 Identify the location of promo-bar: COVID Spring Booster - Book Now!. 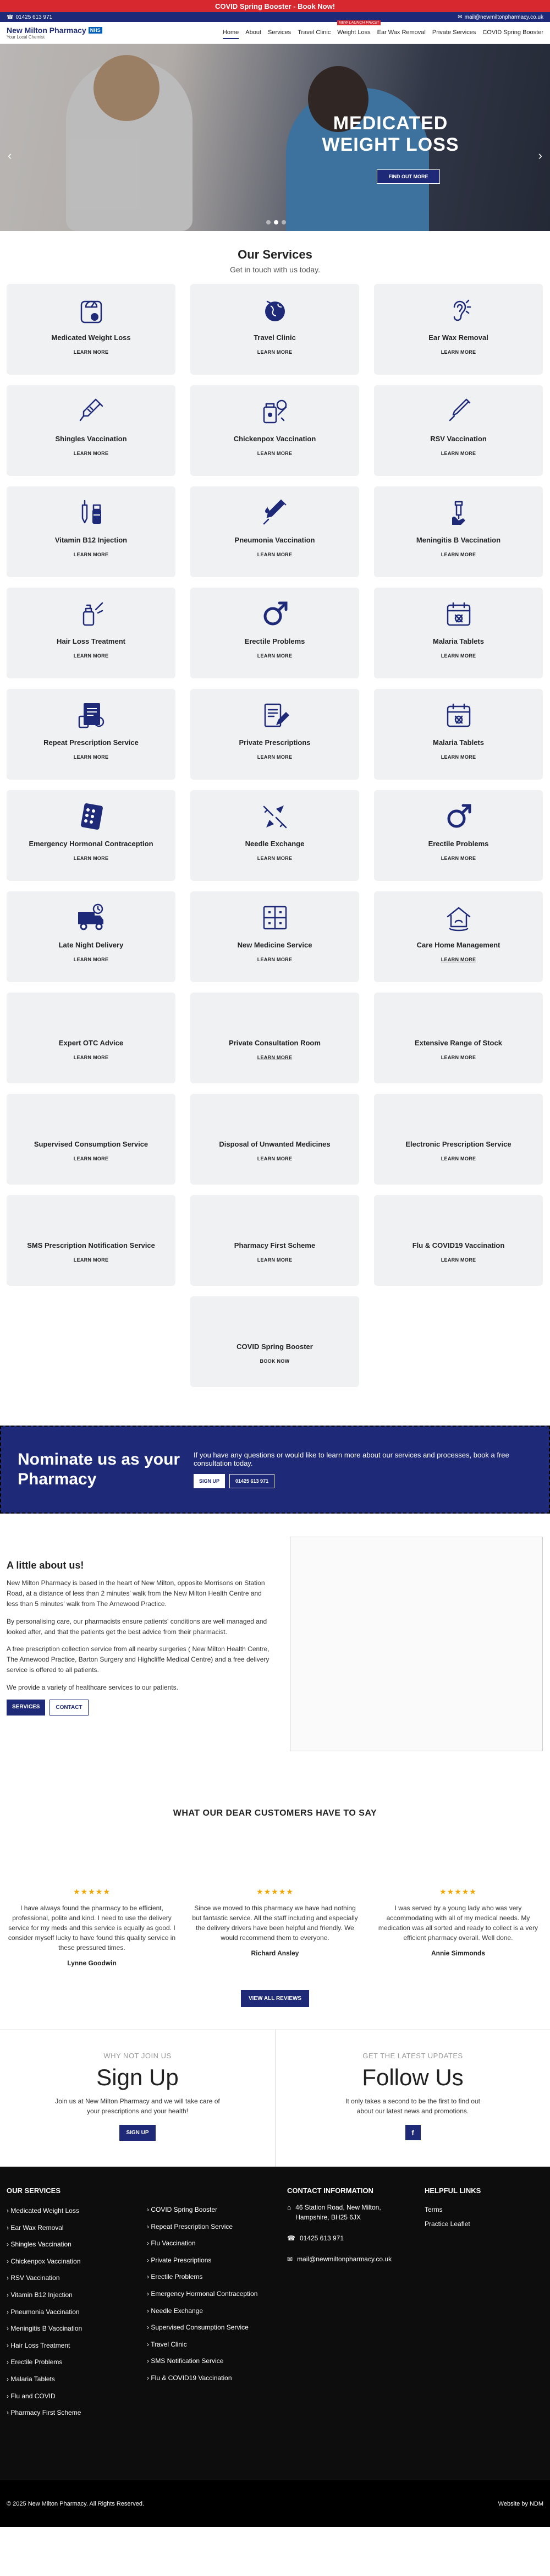
(275, 6).